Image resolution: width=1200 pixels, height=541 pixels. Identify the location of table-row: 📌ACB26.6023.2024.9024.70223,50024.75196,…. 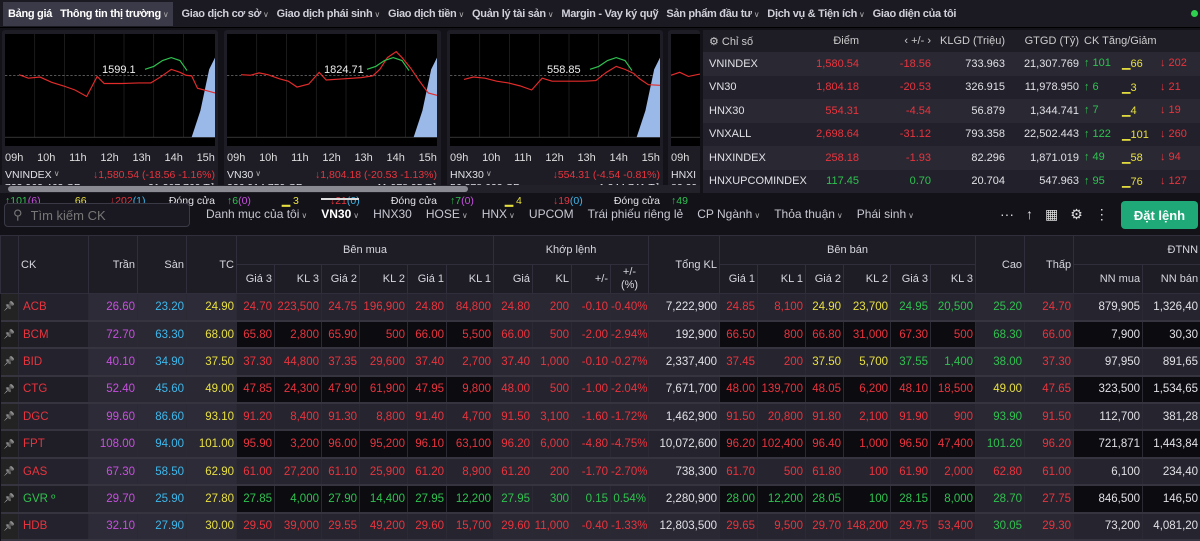
(600, 307).